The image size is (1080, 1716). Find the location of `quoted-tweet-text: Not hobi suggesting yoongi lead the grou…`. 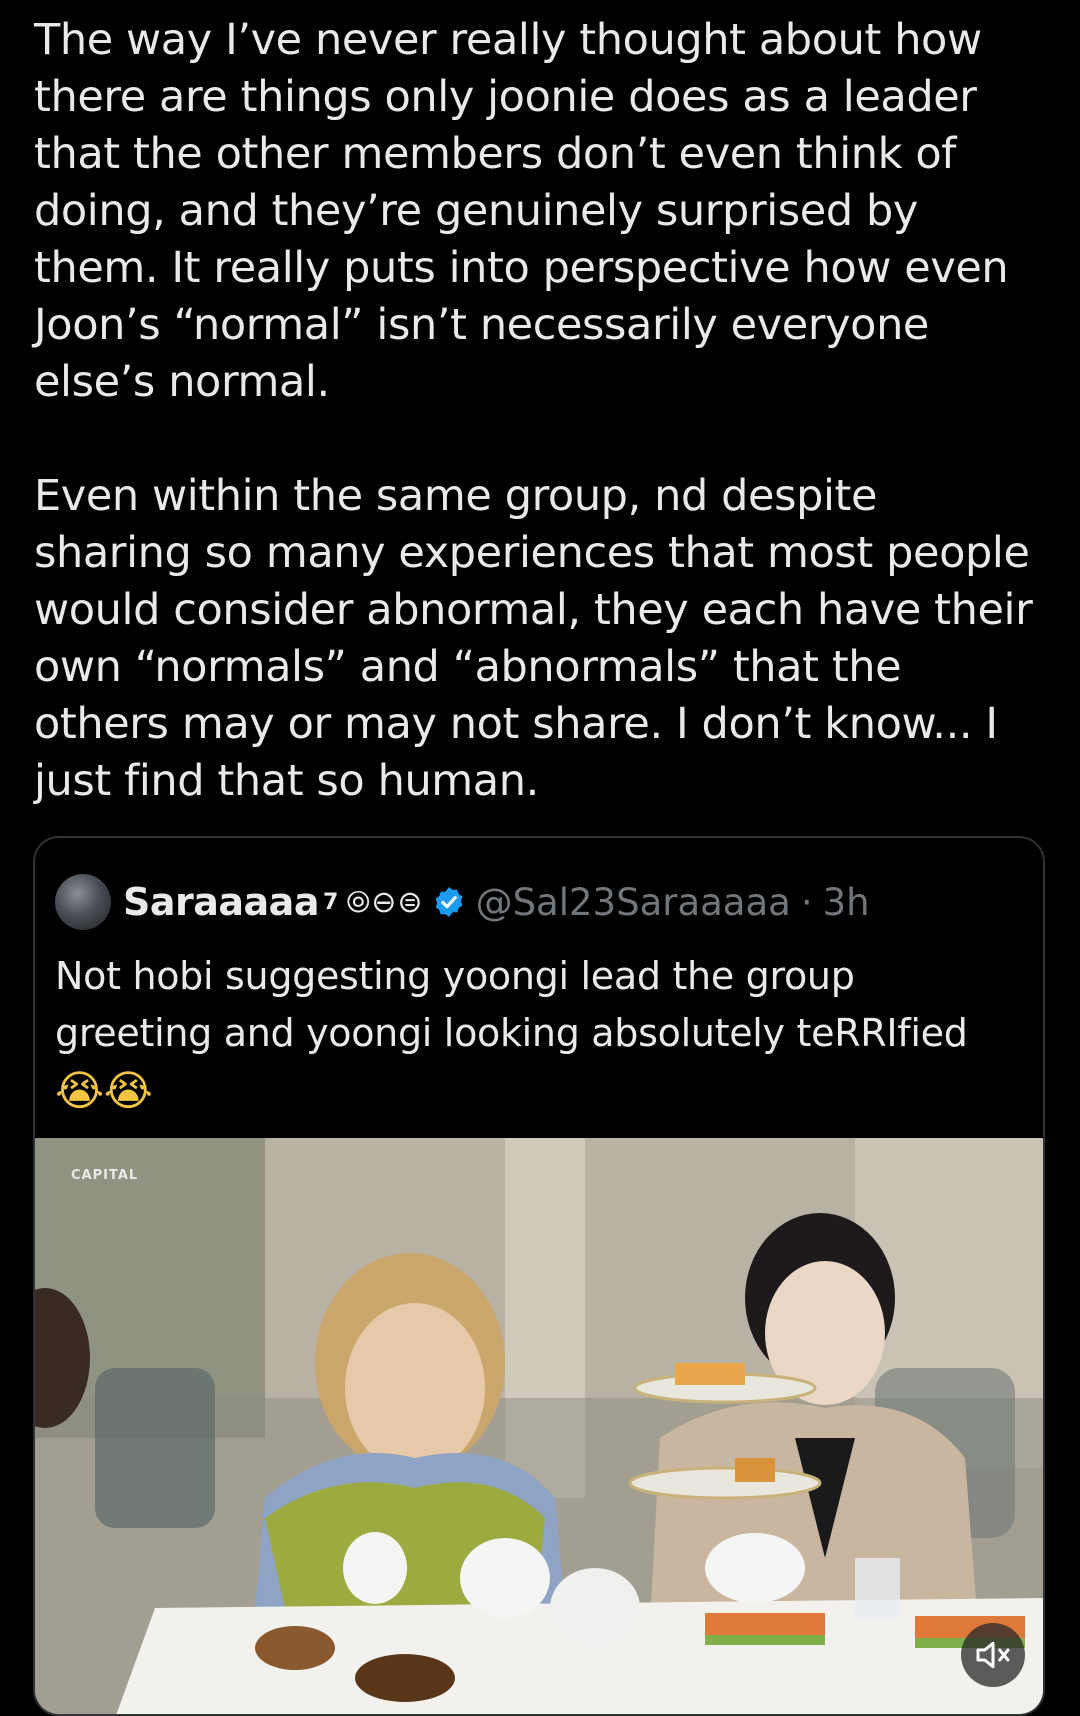

quoted-tweet-text: Not hobi suggesting yoongi lead the grou… is located at coordinates (535, 1033).